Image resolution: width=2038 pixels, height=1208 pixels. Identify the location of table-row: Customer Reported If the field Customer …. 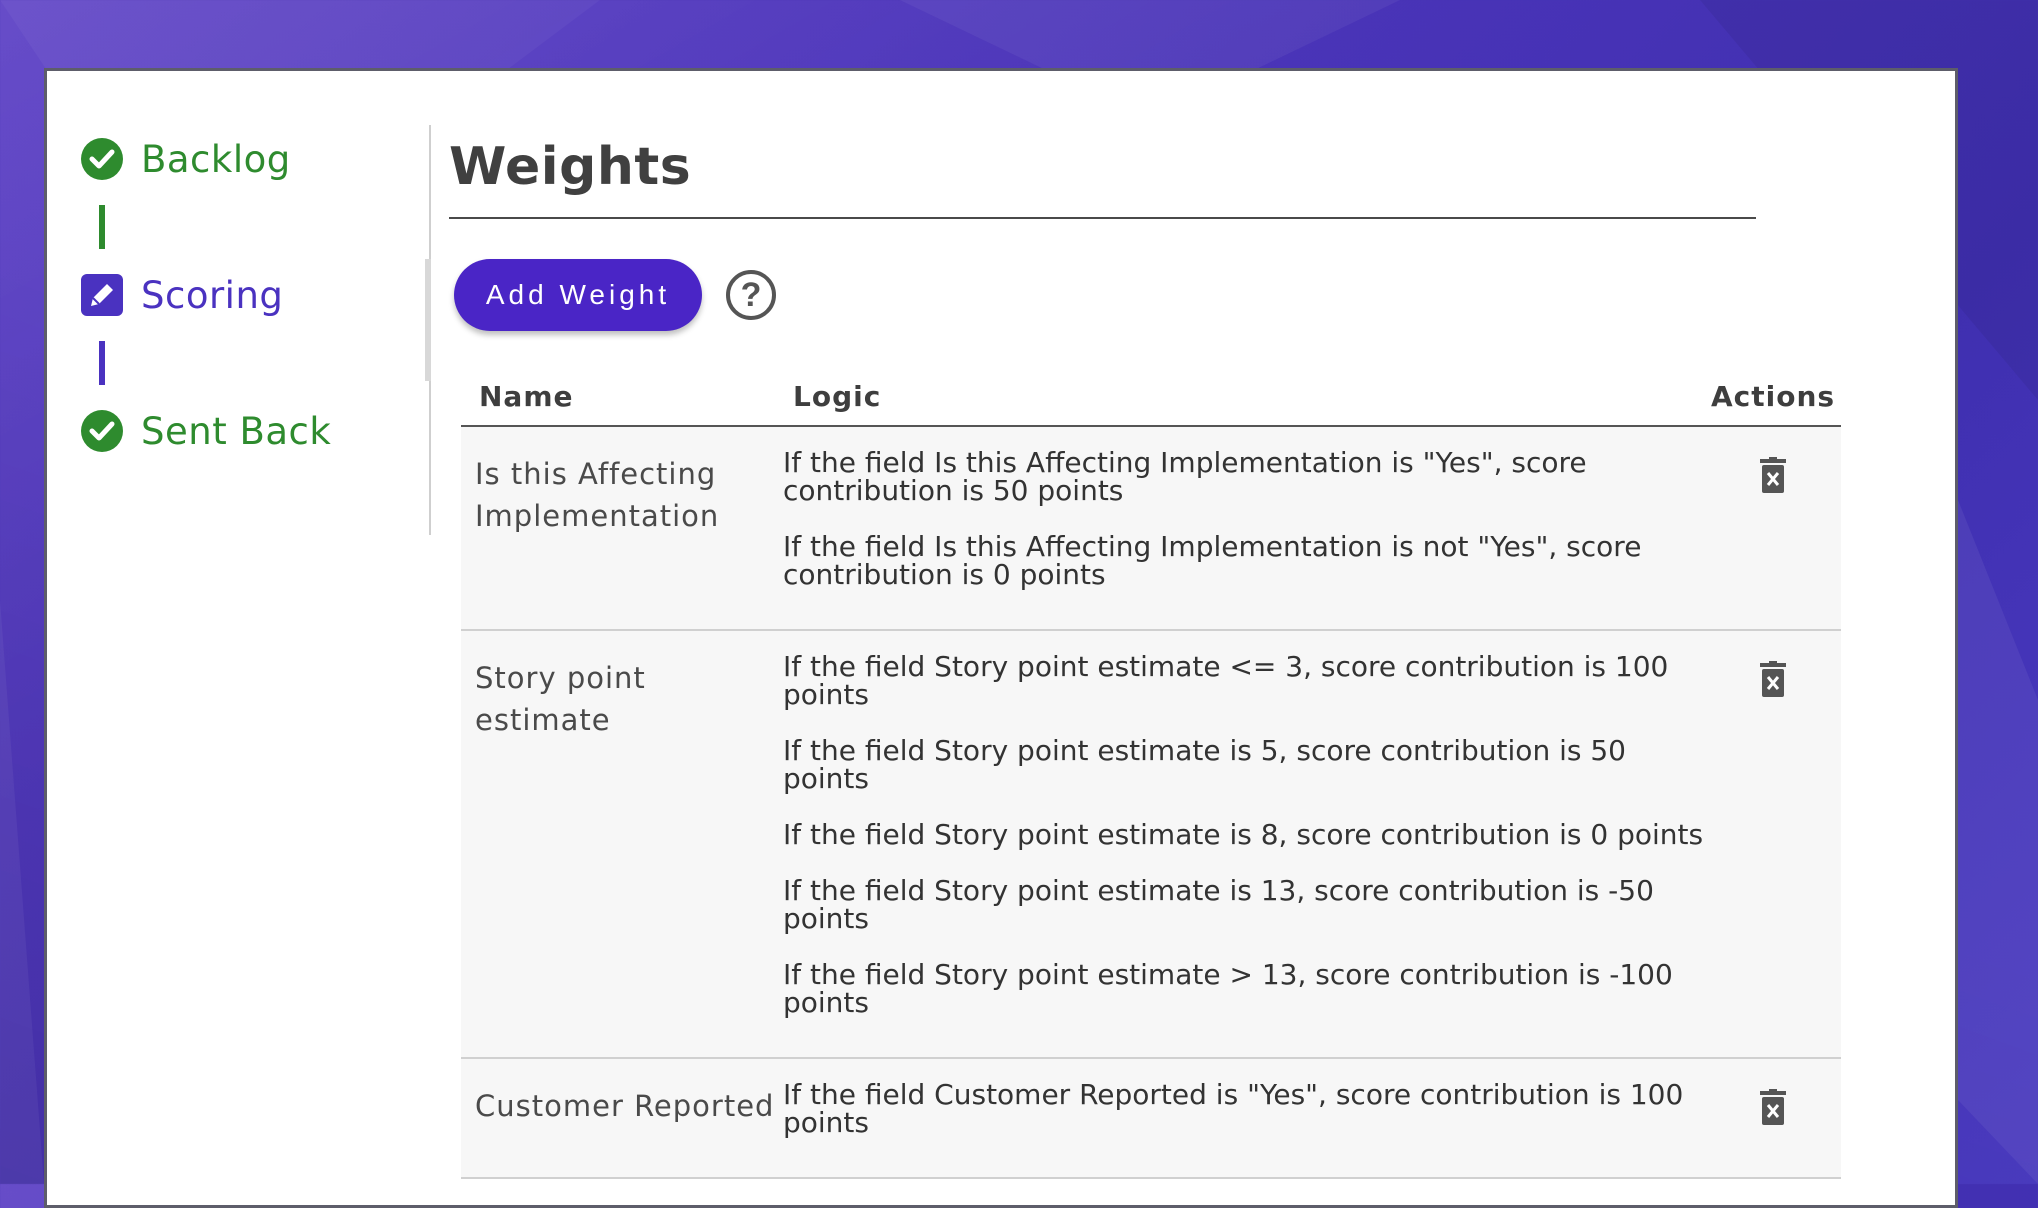
(1151, 1118).